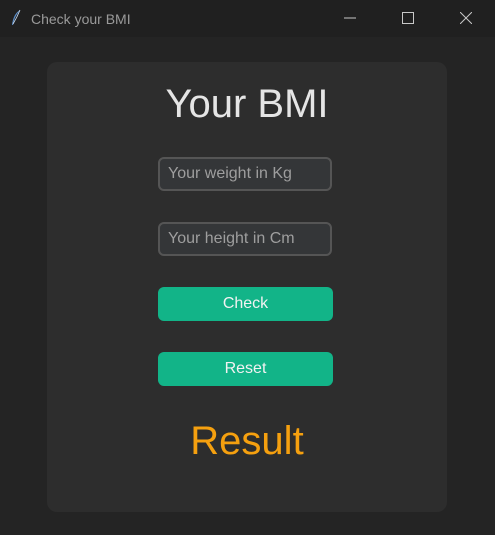 Image resolution: width=495 pixels, height=535 pixels. Describe the element at coordinates (81, 19) in the screenshot. I see `window-title: Check your BMI` at that location.